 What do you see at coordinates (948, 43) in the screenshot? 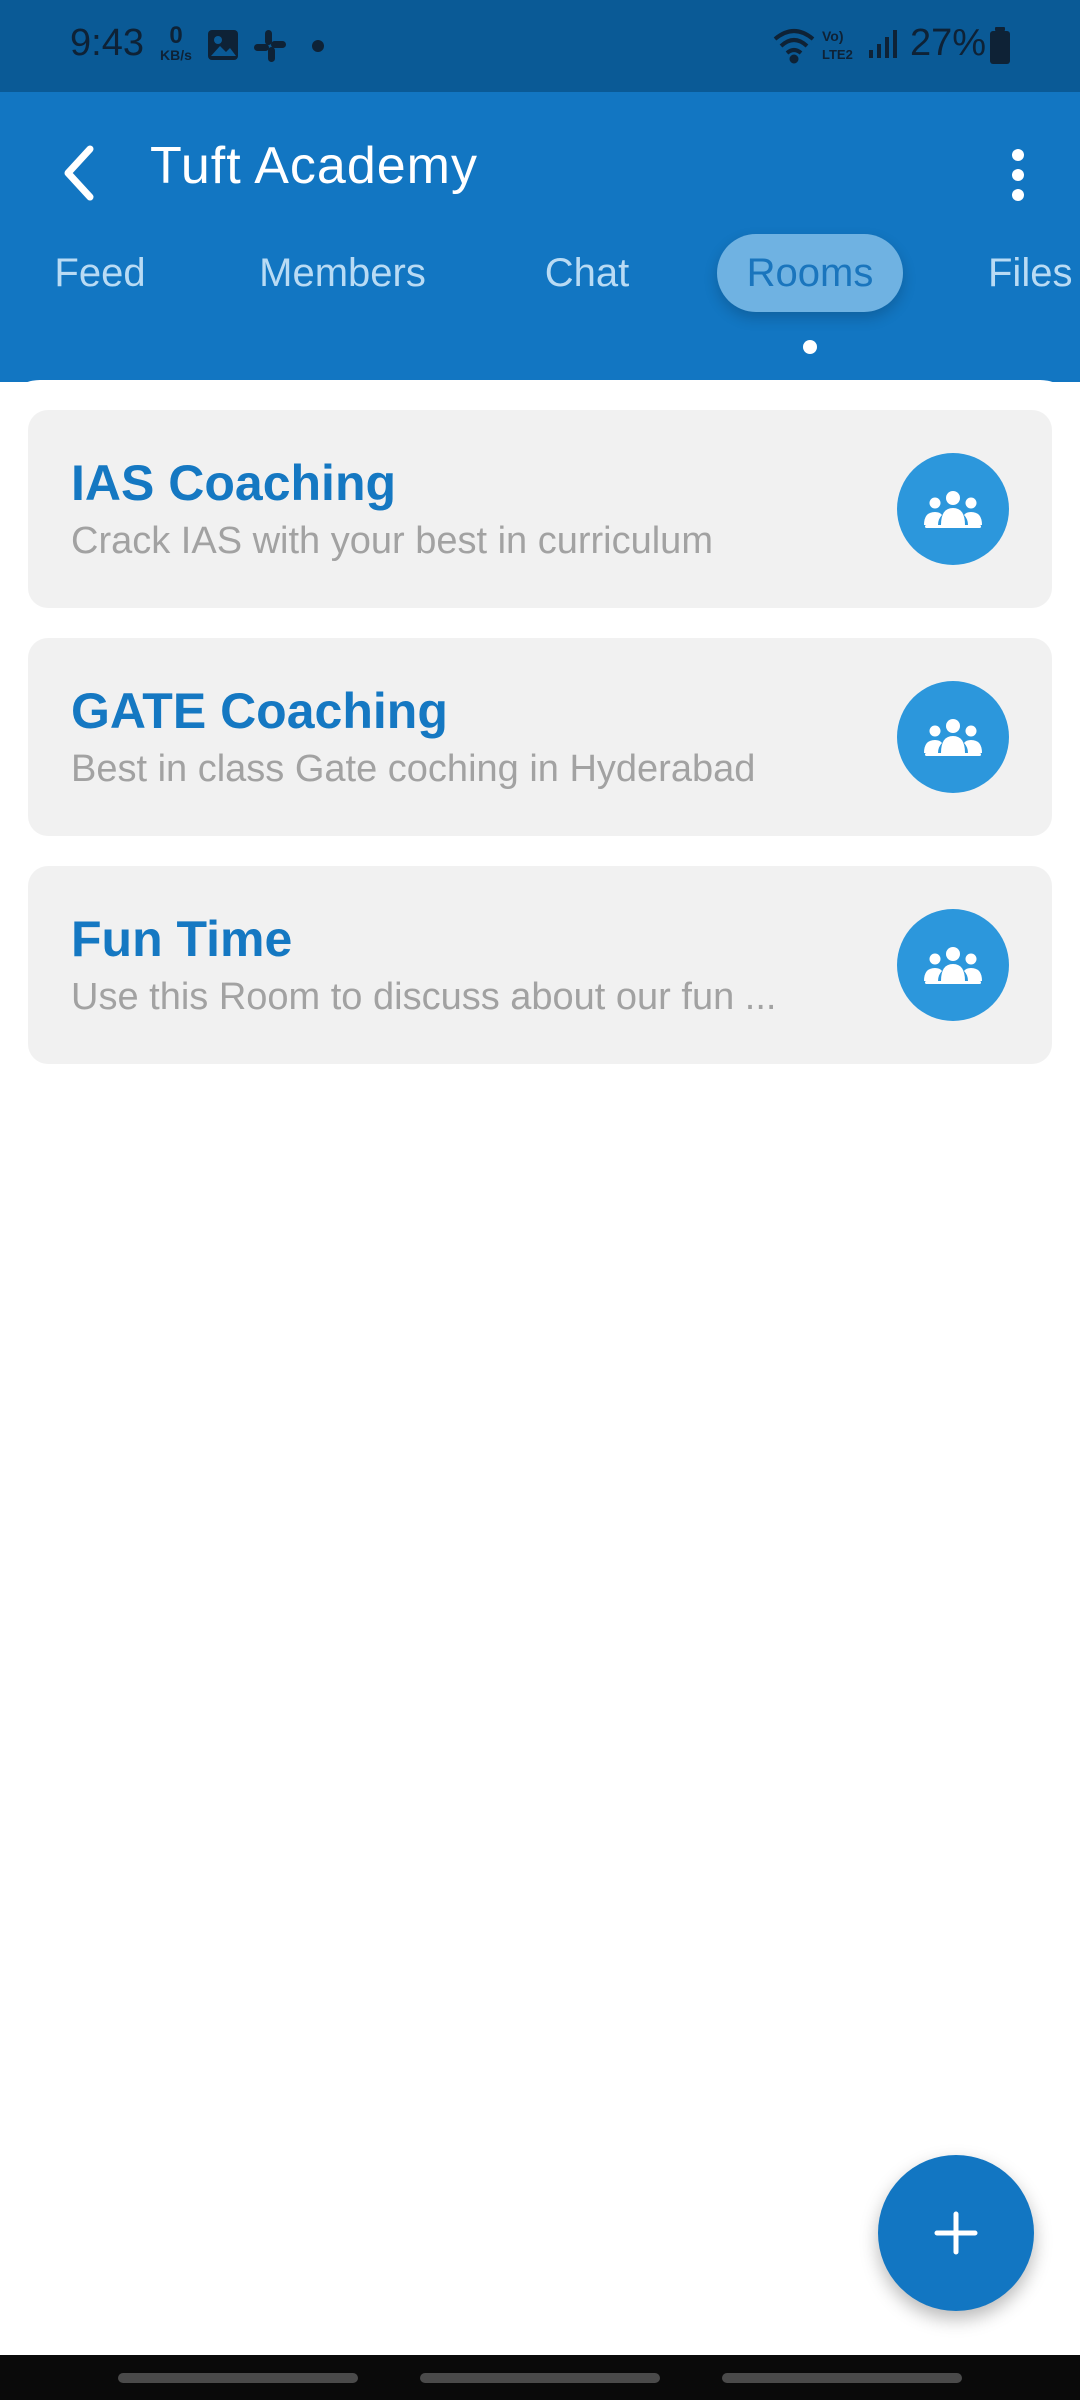
I see `battery-percent: 27%` at bounding box center [948, 43].